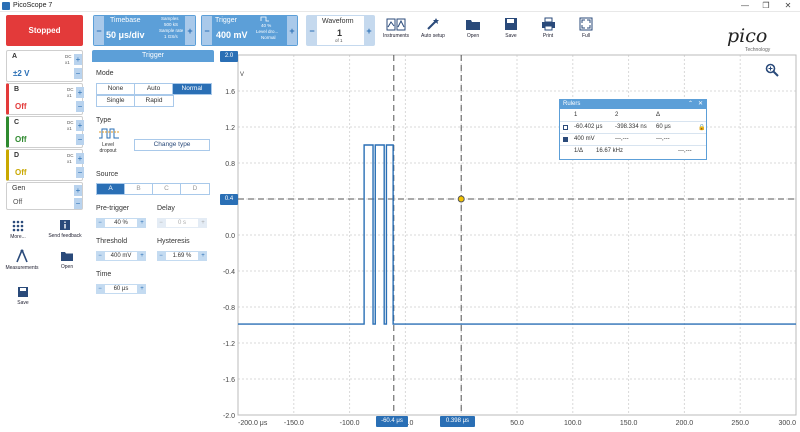 The height and width of the screenshot is (432, 800). I want to click on close-icon: ✕, so click(788, 6).